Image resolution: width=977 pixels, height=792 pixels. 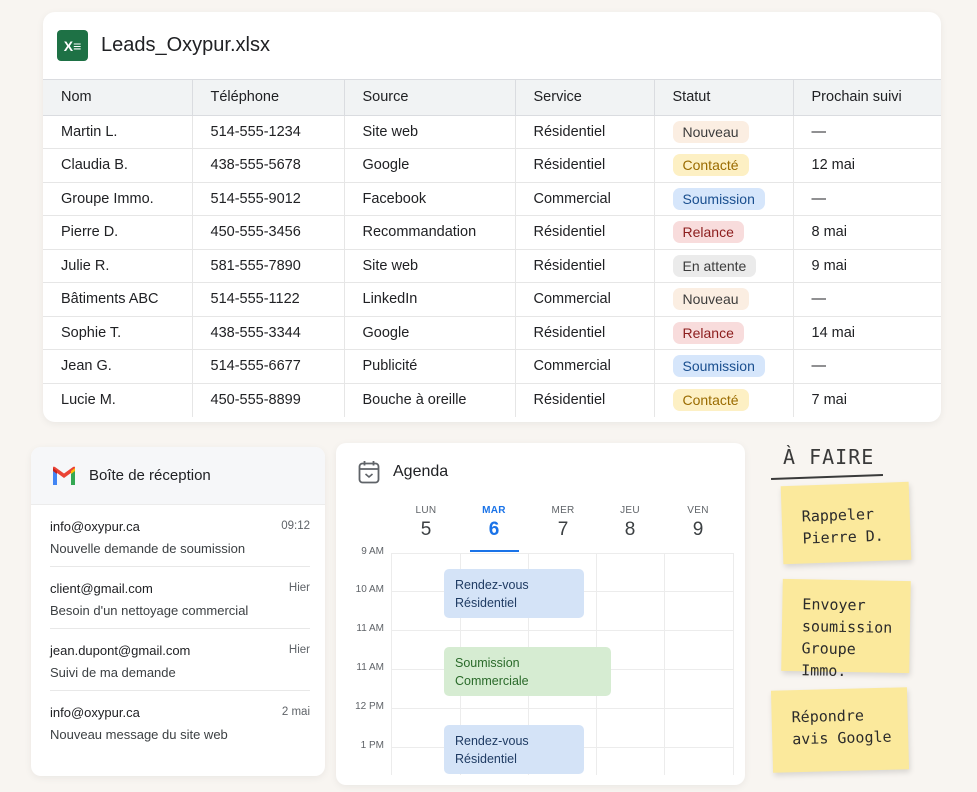 I want to click on day-number: 6, so click(x=494, y=529).